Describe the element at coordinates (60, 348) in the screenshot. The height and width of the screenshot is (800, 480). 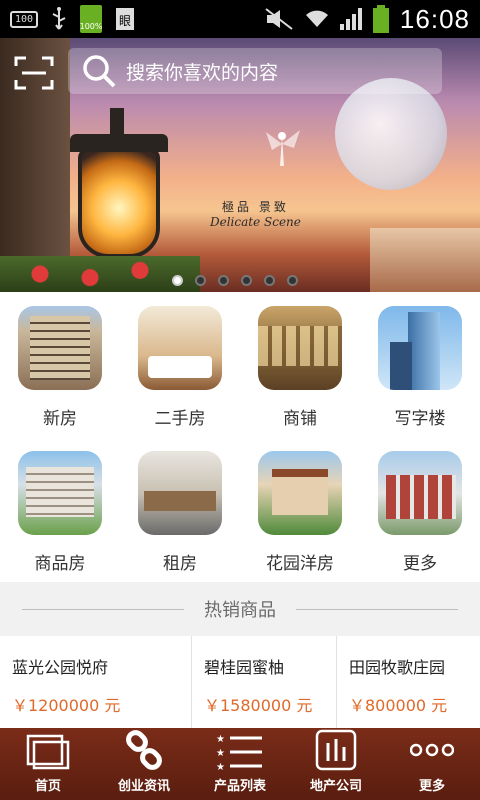
I see `new-house-photo` at that location.